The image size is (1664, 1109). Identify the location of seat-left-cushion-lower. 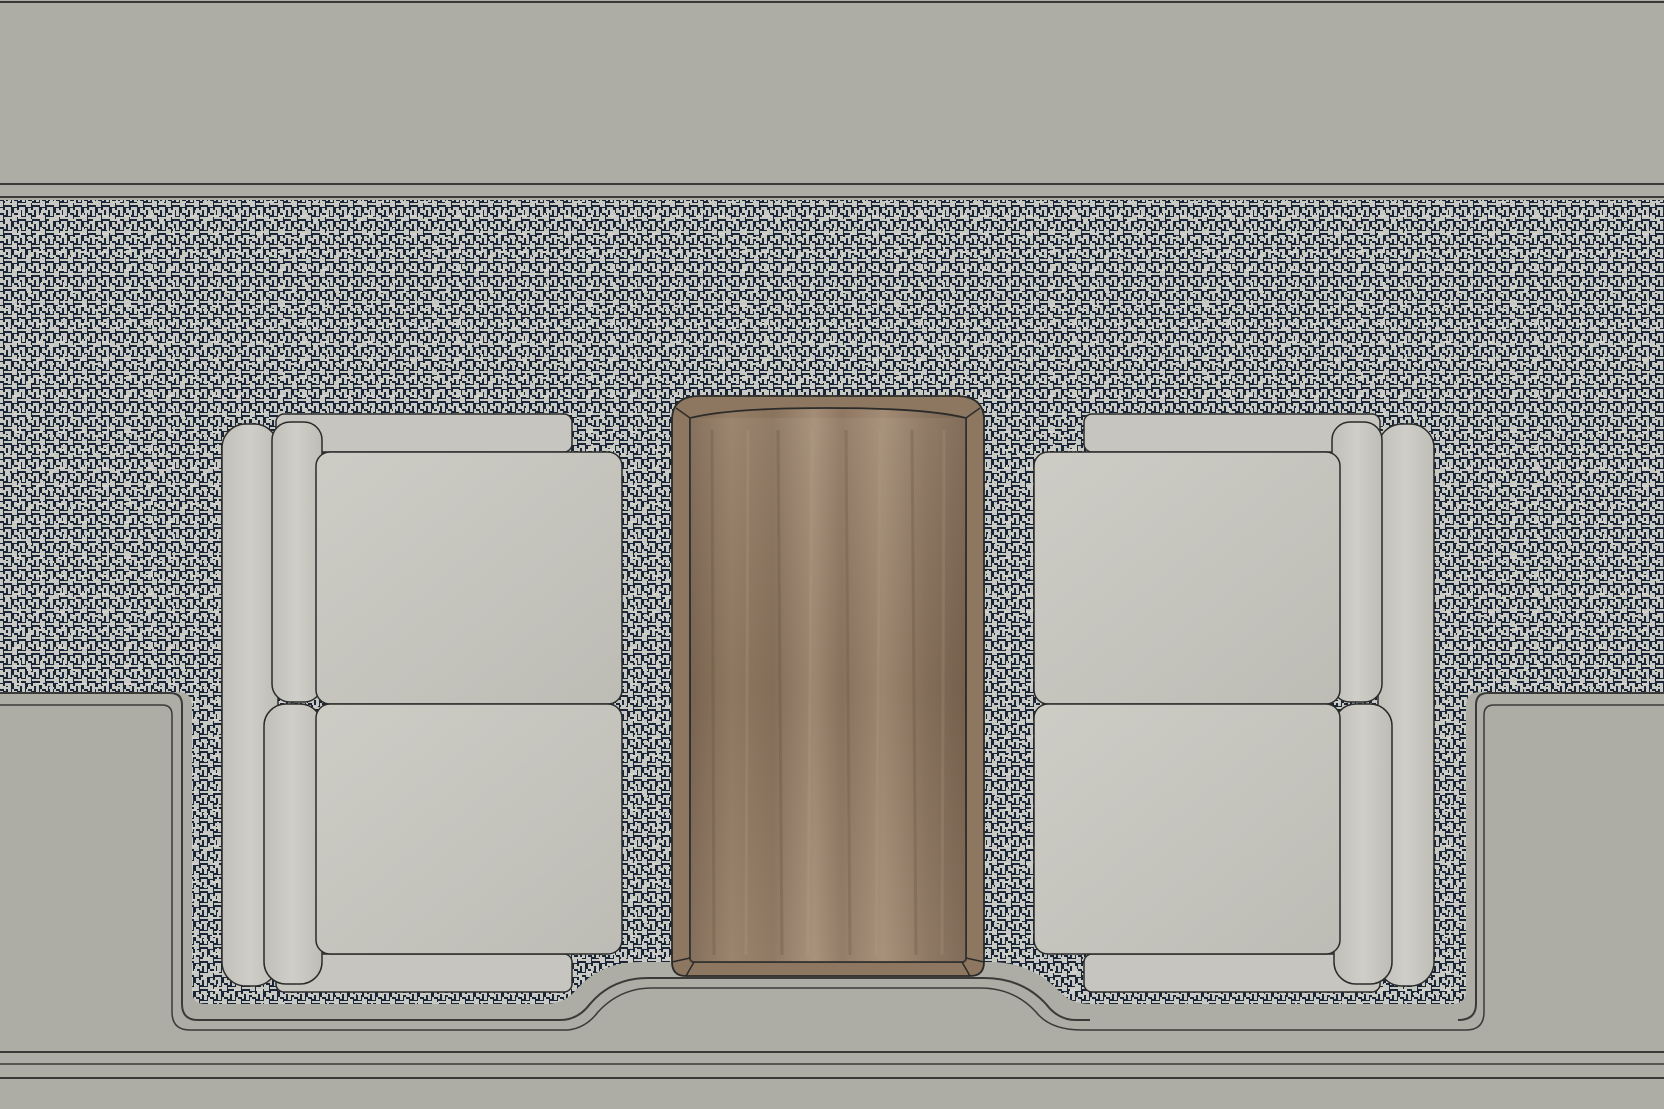
(469, 829).